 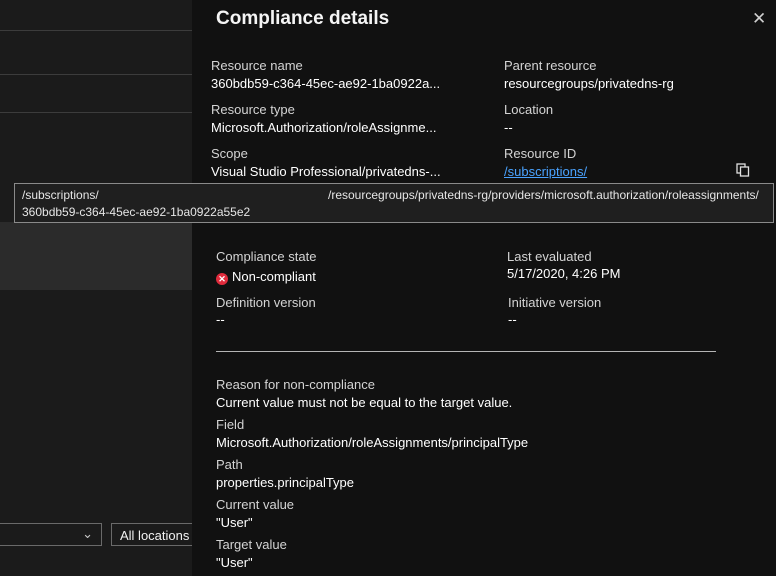 I want to click on initiative-version-value: --, so click(x=512, y=319).